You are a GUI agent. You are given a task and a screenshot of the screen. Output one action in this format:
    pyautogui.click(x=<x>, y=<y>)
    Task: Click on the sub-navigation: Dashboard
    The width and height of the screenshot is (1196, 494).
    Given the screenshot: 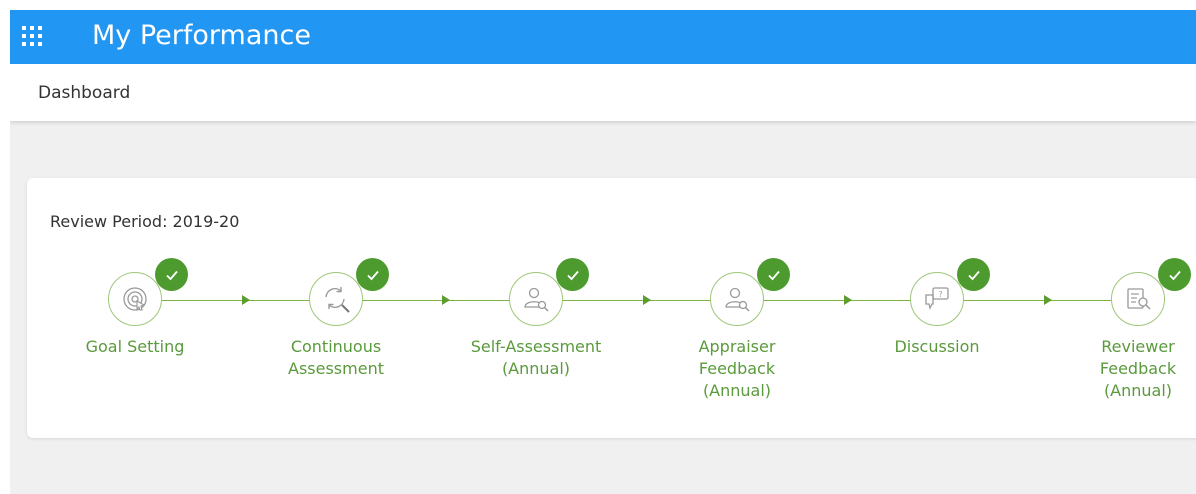 What is the action you would take?
    pyautogui.click(x=603, y=92)
    